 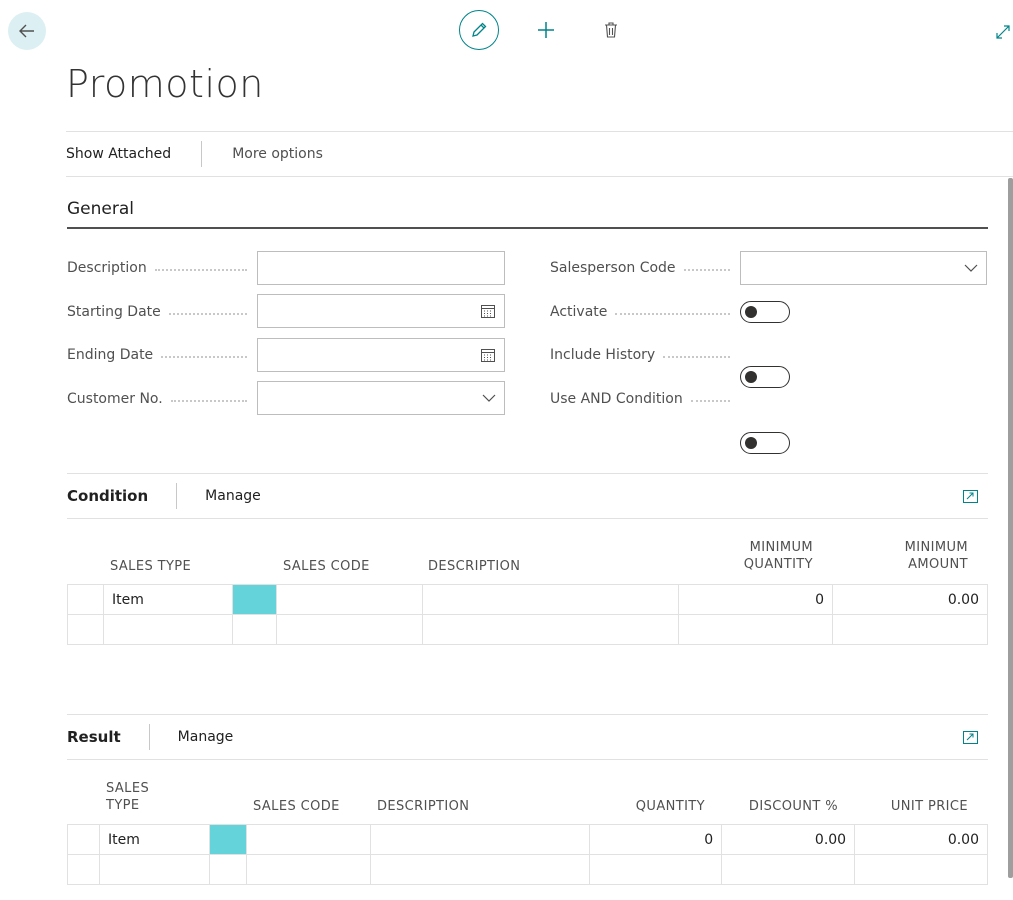 I want to click on starting-date-label-text: Starting Date, so click(x=114, y=312).